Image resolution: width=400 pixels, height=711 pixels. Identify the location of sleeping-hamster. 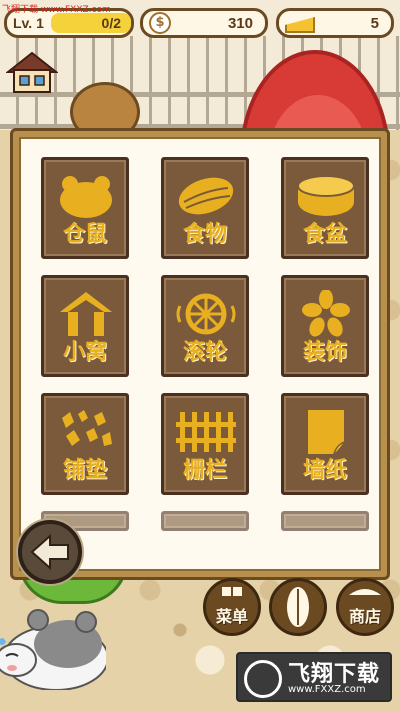
(53, 649).